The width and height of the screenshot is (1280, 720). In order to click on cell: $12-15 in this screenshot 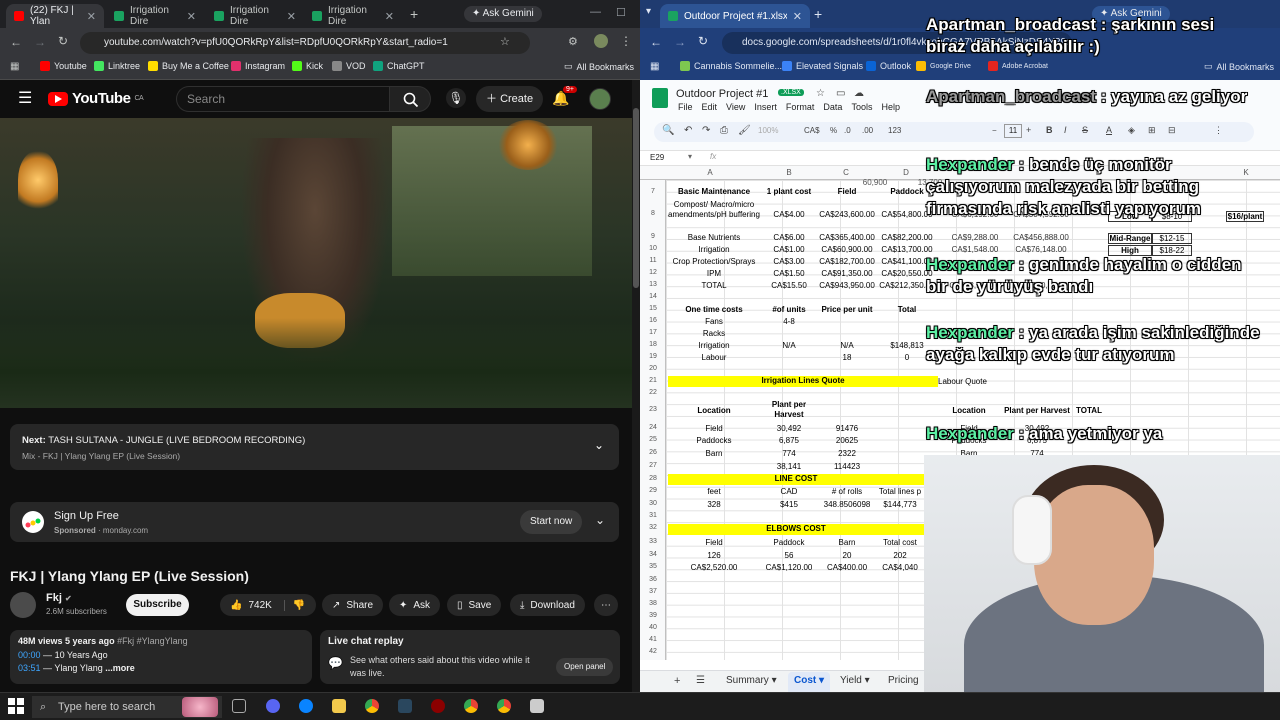, I will do `click(1172, 238)`.